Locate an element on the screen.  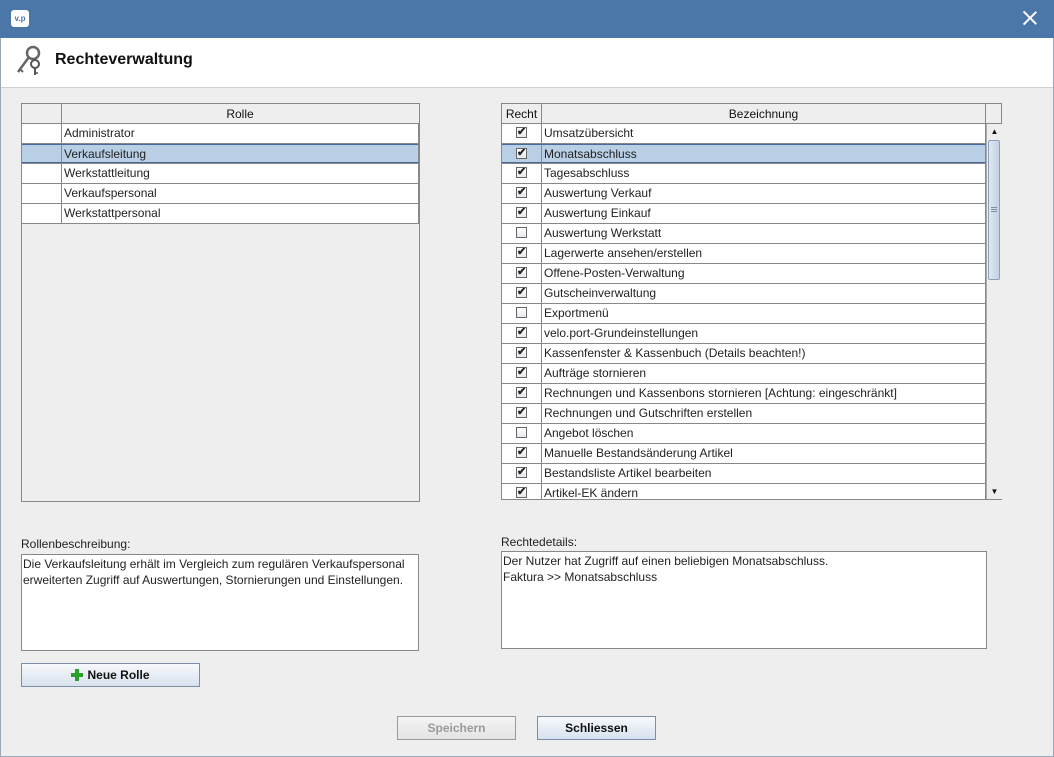
right-row: ✔ velo.port-Grundeinstellungen is located at coordinates (744, 334).